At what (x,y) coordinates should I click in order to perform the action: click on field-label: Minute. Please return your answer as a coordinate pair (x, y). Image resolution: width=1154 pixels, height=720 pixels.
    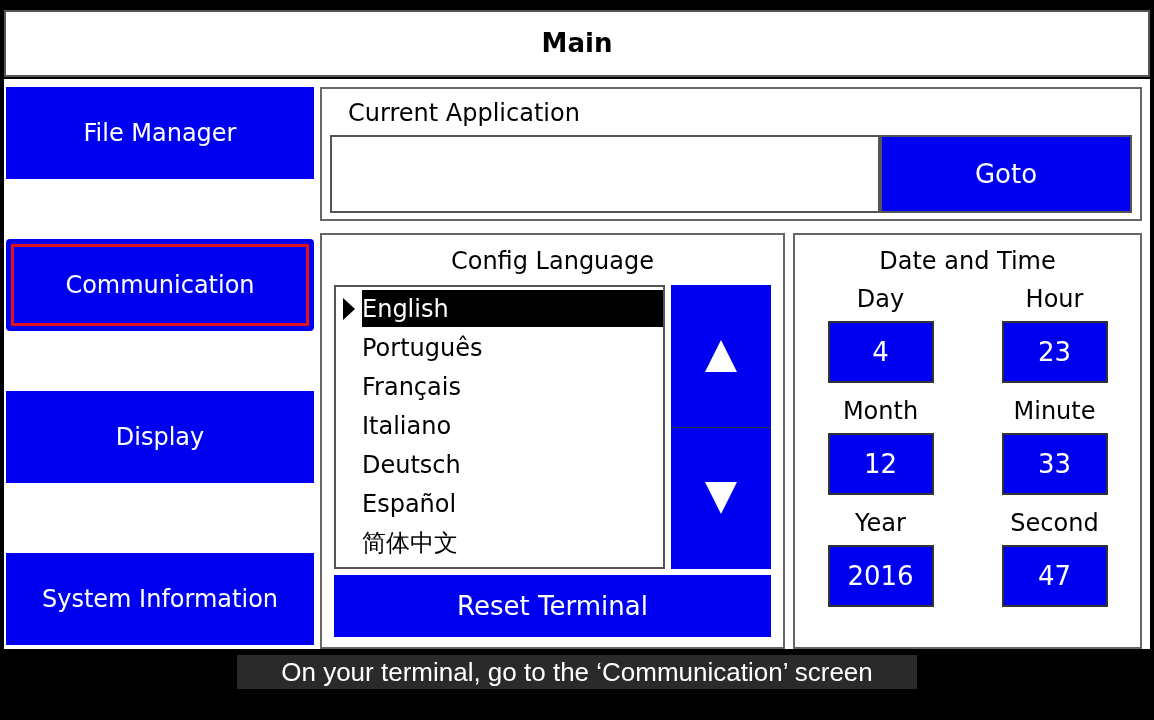
    Looking at the image, I should click on (1054, 411).